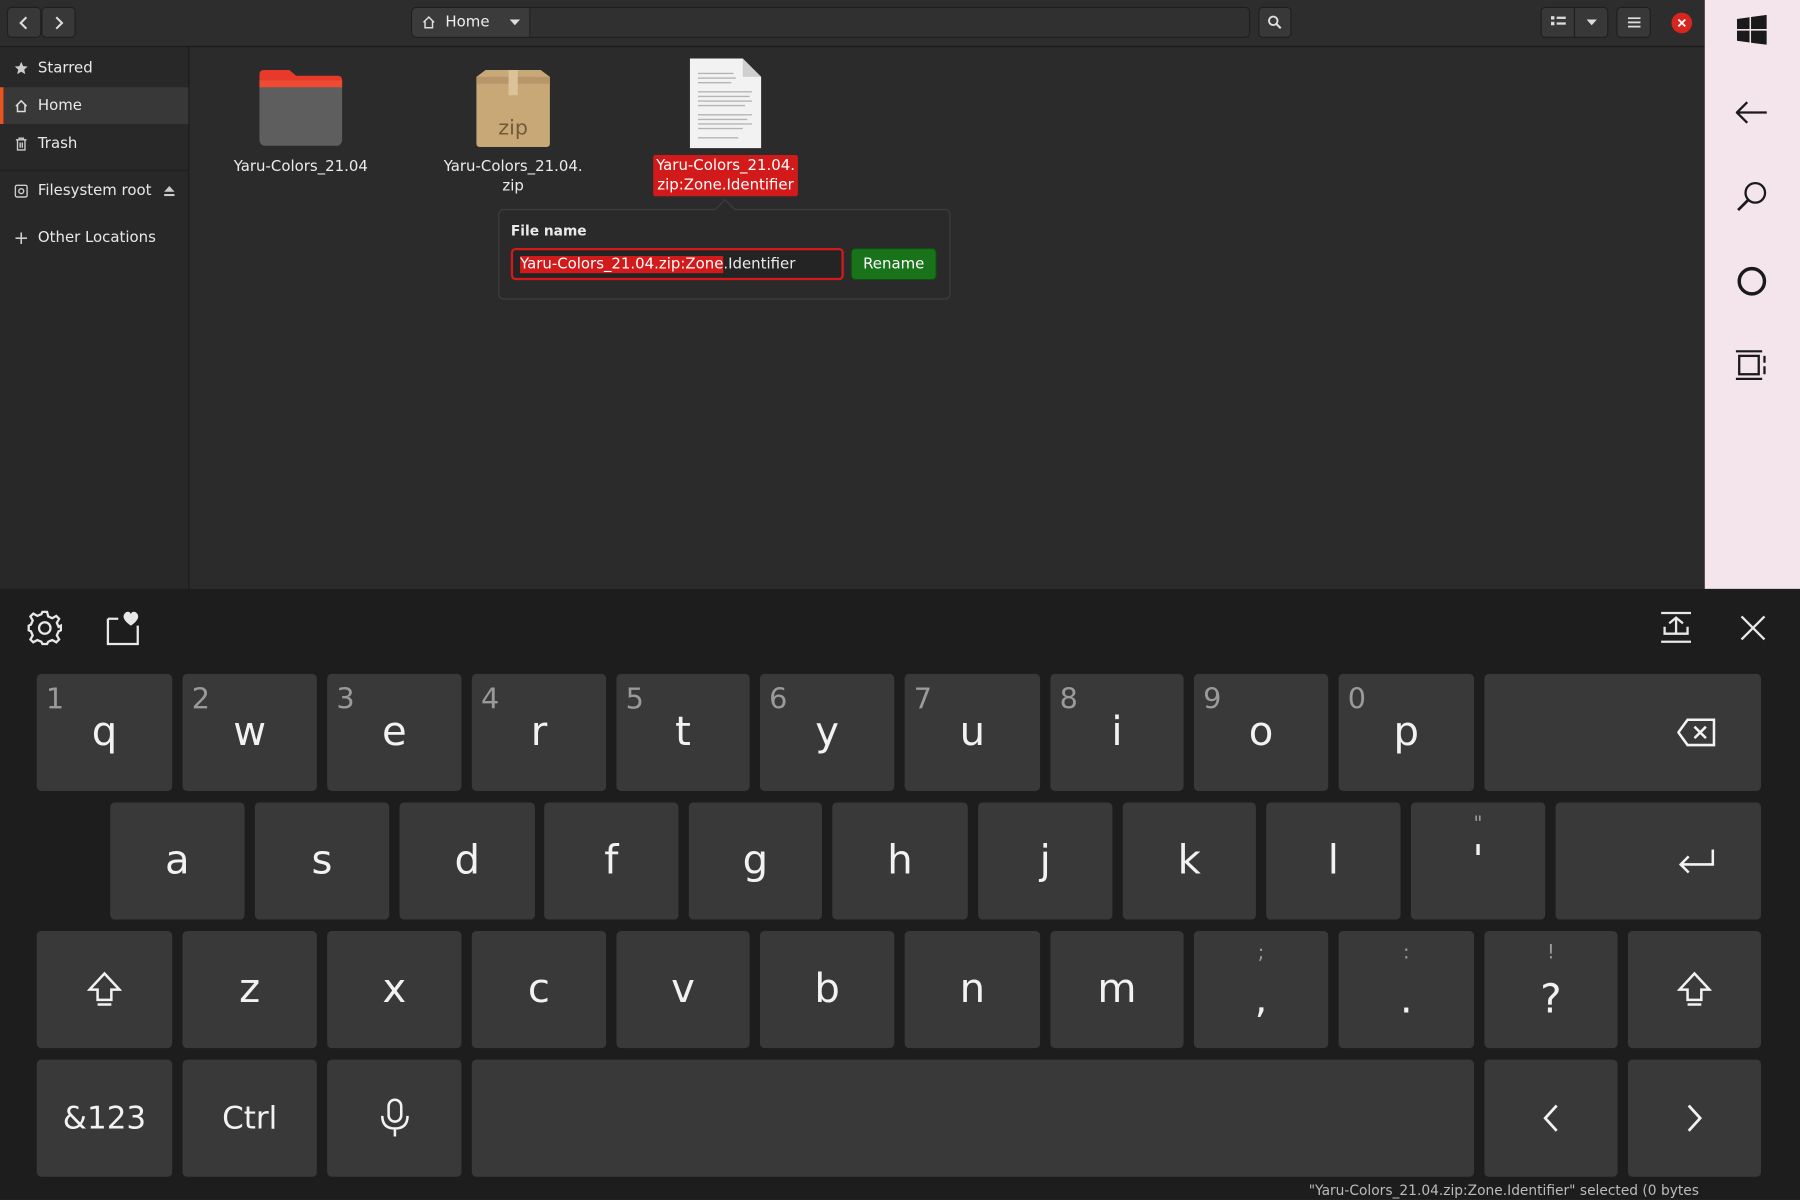  Describe the element at coordinates (394, 1118) in the screenshot. I see `key-microphone` at that location.